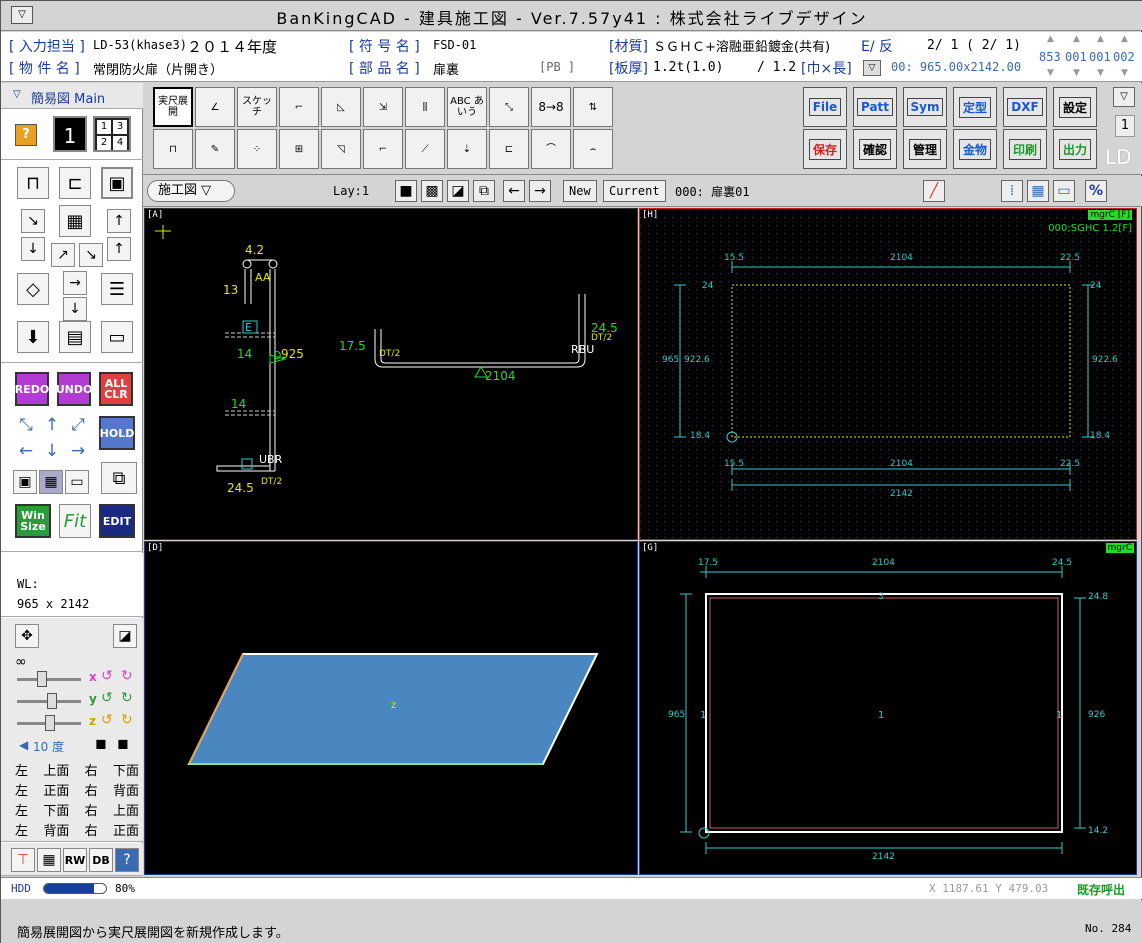 This screenshot has width=1142, height=943. Describe the element at coordinates (741, 45) in the screenshot. I see `material-value: ＳＧＨＣ+溶融亜鉛鍍金(共有)` at that location.